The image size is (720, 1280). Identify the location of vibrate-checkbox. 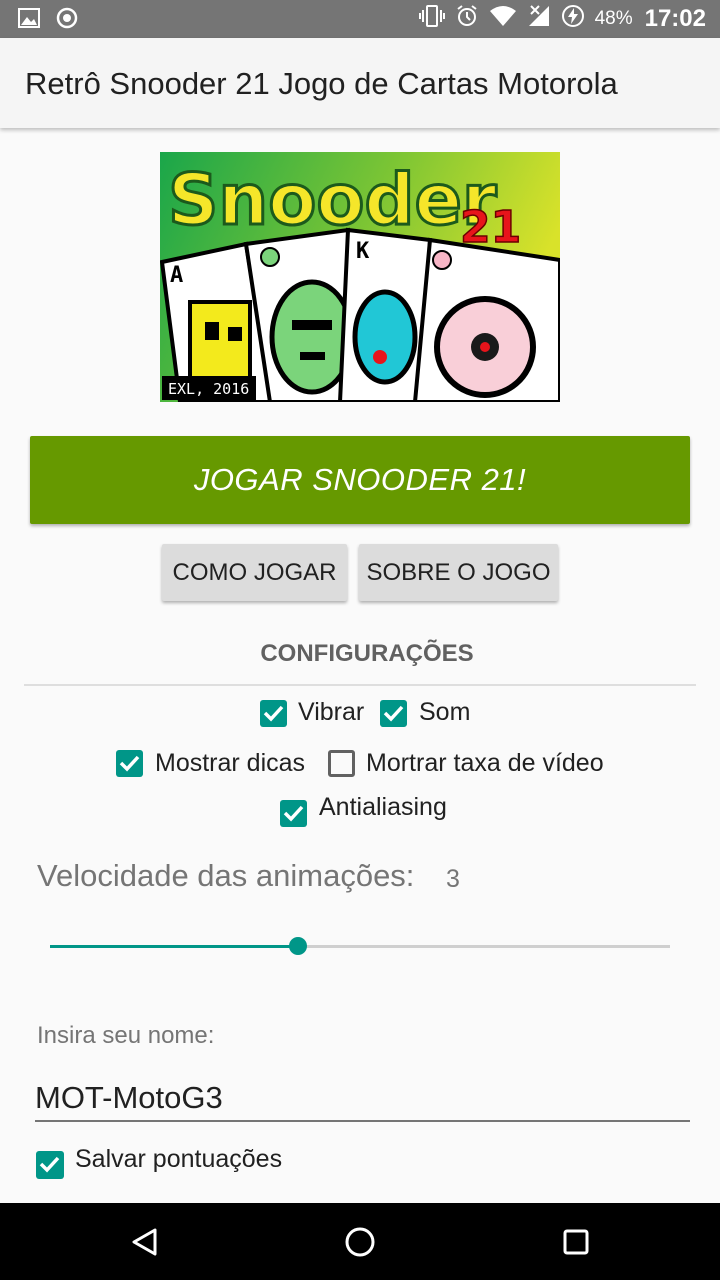
(273, 713).